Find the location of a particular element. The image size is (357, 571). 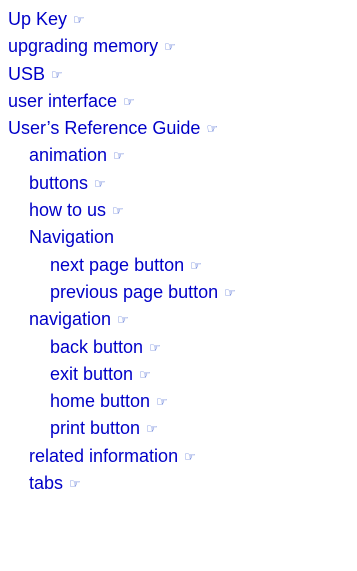

entry-label: back button is located at coordinates (97, 346).